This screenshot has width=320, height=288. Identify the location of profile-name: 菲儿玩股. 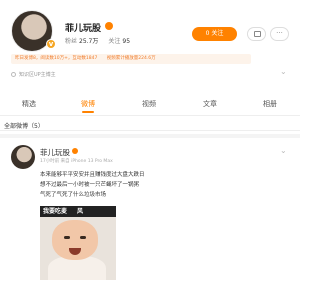
(83, 29).